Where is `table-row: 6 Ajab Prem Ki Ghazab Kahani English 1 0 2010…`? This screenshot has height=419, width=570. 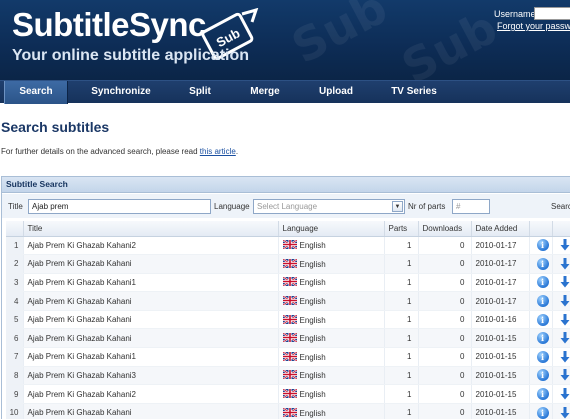
table-row: 6 Ajab Prem Ki Ghazab Kahani English 1 0 2010… is located at coordinates (288, 338).